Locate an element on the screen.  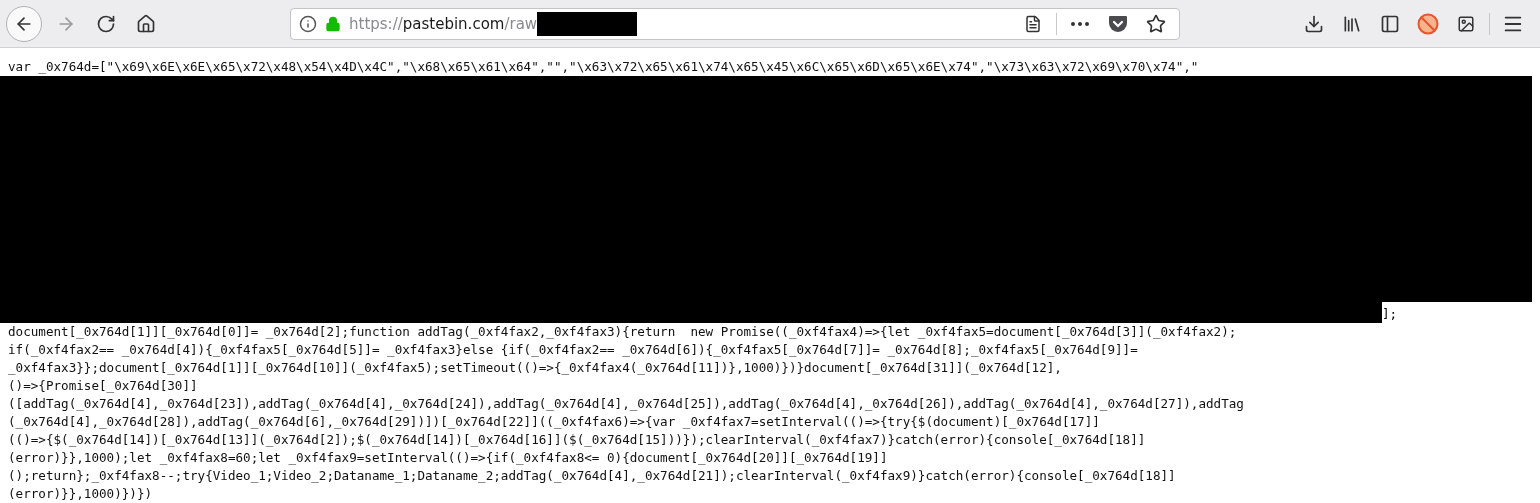
code-line: ([addTag(_0x764d[4],_0x764d[23]),addTag(_0x764d[4],_0x764d[24]),addTag(_0x764d[4],_0x764d[25]),addTag(_0x764d[4],_0x764d[26]),addTag(_0x764d[4],_0x764d[27]),addTag is located at coordinates (626, 404).